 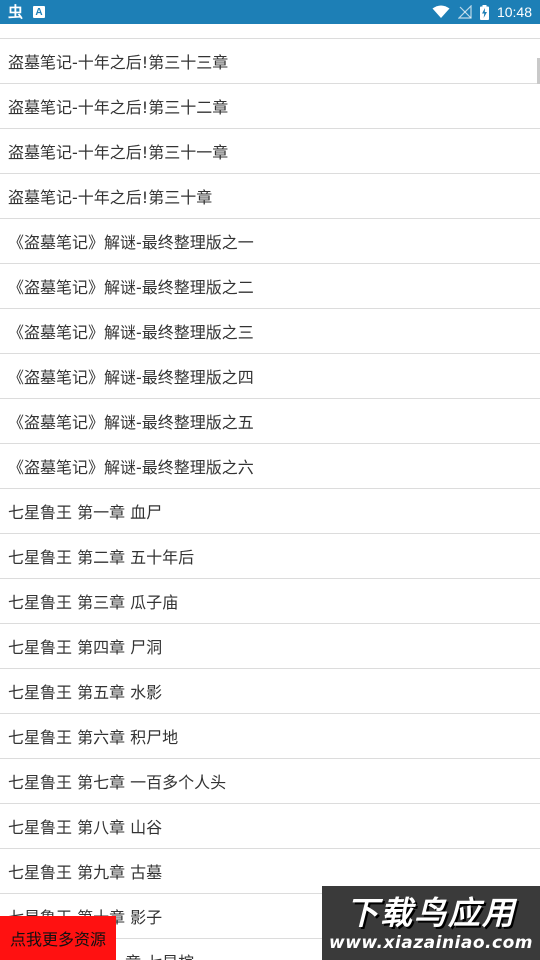 I want to click on chapter-item: 盗墓笔记-十年之后!第三十一章, so click(x=270, y=151).